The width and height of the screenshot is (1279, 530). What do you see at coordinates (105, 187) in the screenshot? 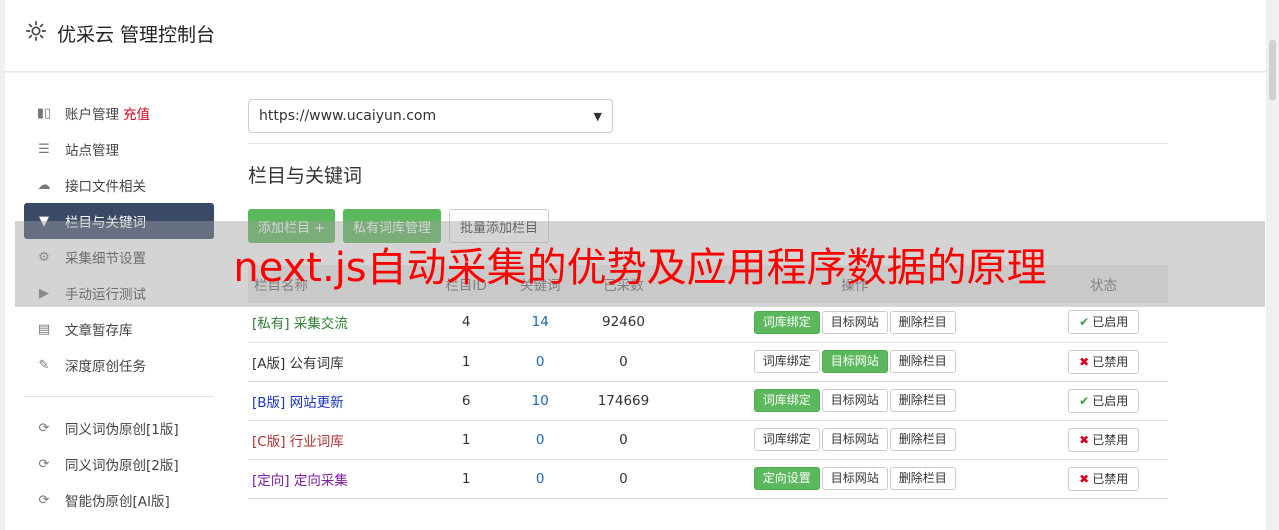
I see `sidebar-item-label: 接口文件相关` at bounding box center [105, 187].